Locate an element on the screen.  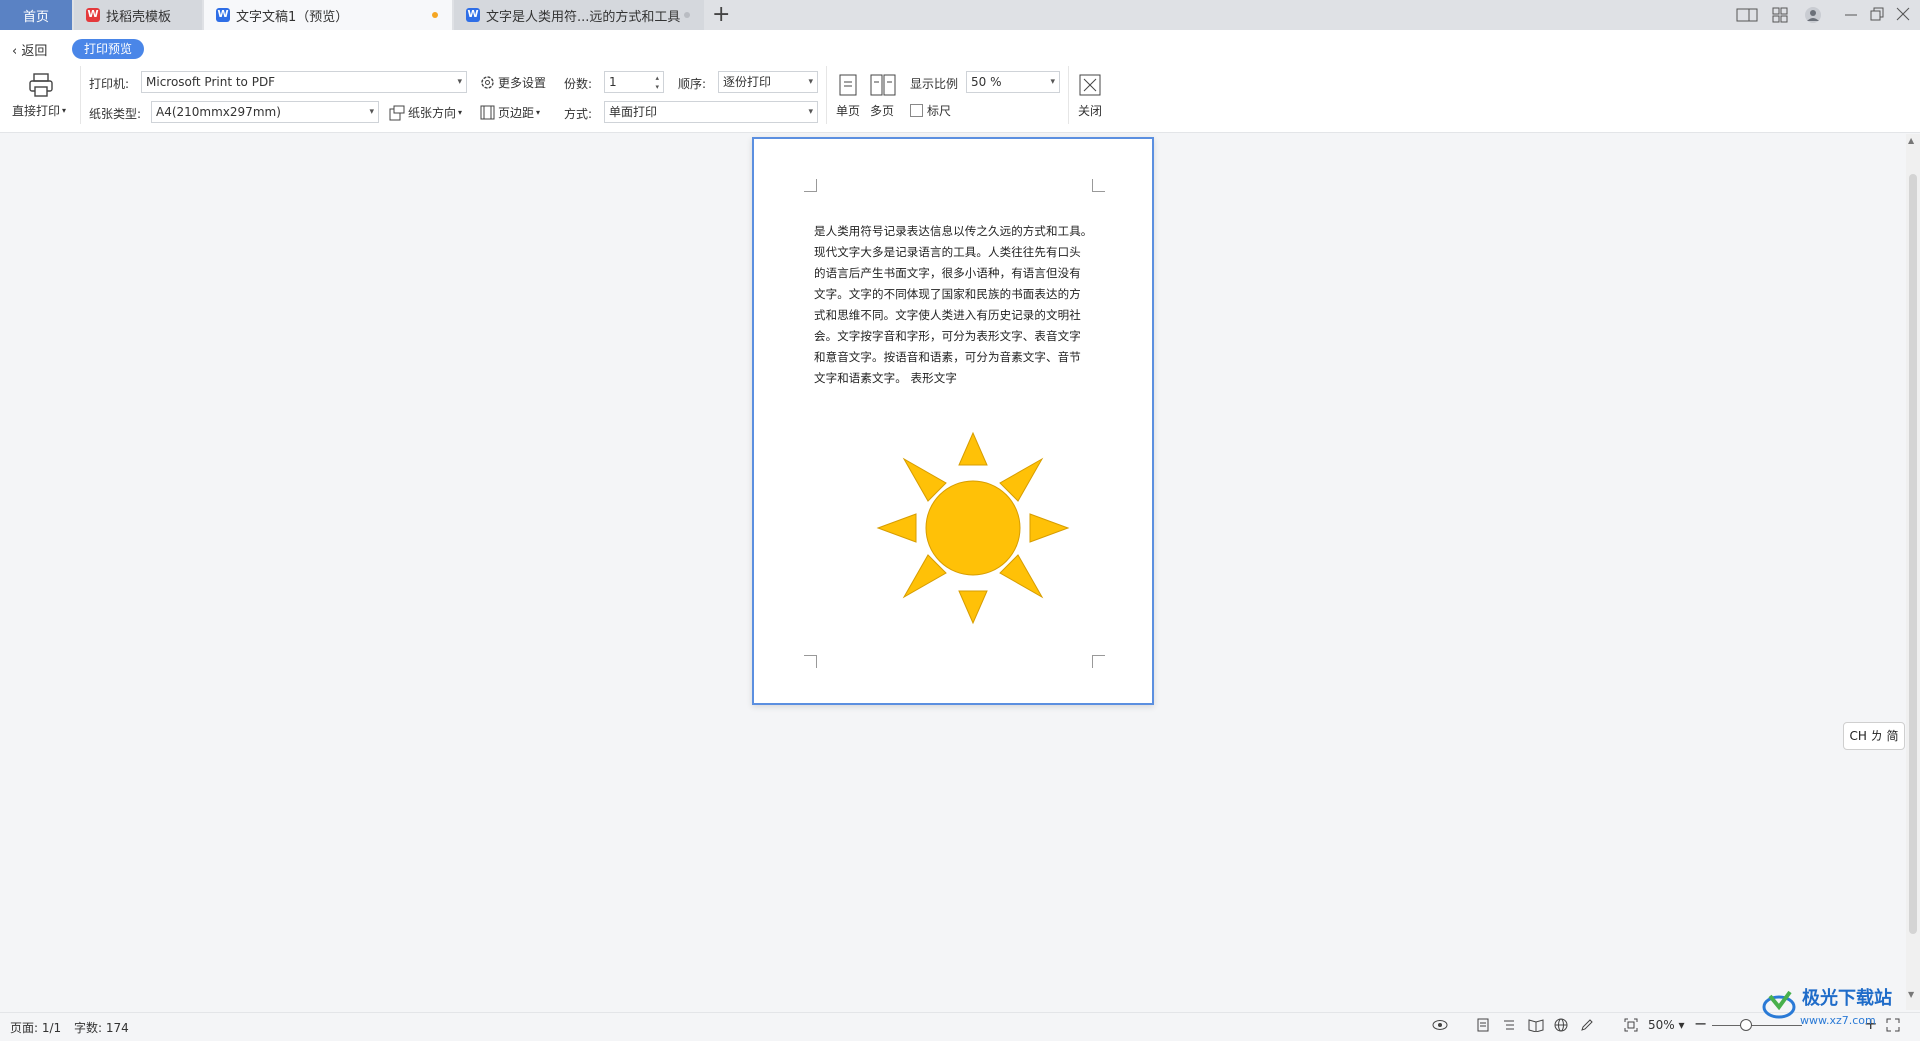
tab-doc1-label: 文字文稿1（预览） is located at coordinates (292, 17).